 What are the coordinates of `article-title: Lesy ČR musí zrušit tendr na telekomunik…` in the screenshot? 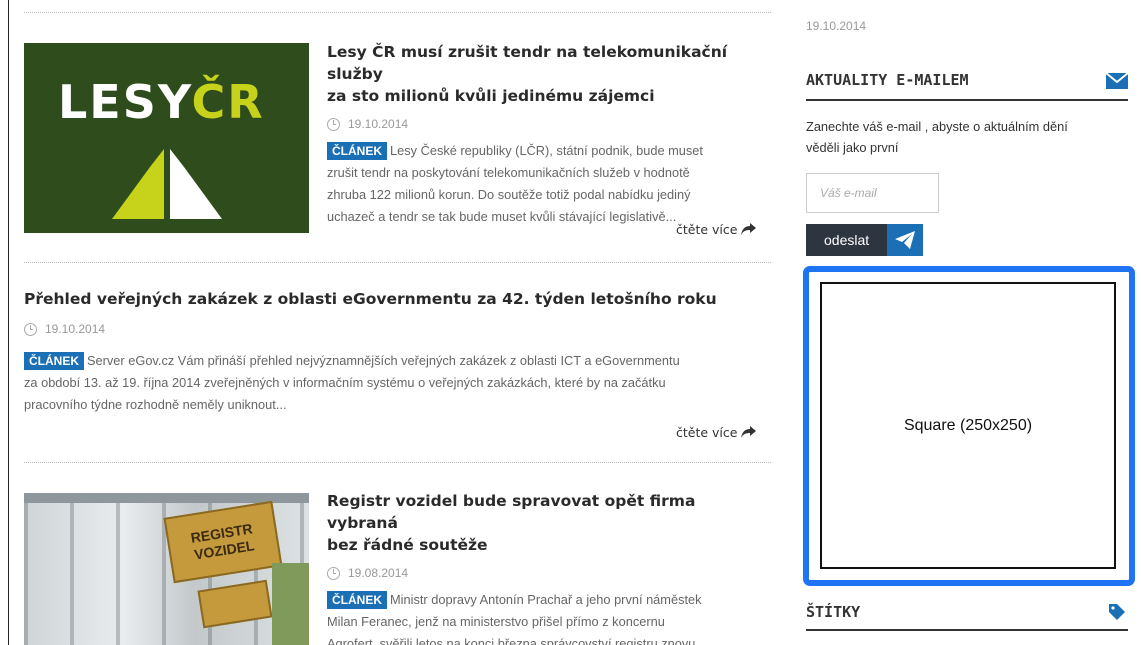 It's located at (547, 74).